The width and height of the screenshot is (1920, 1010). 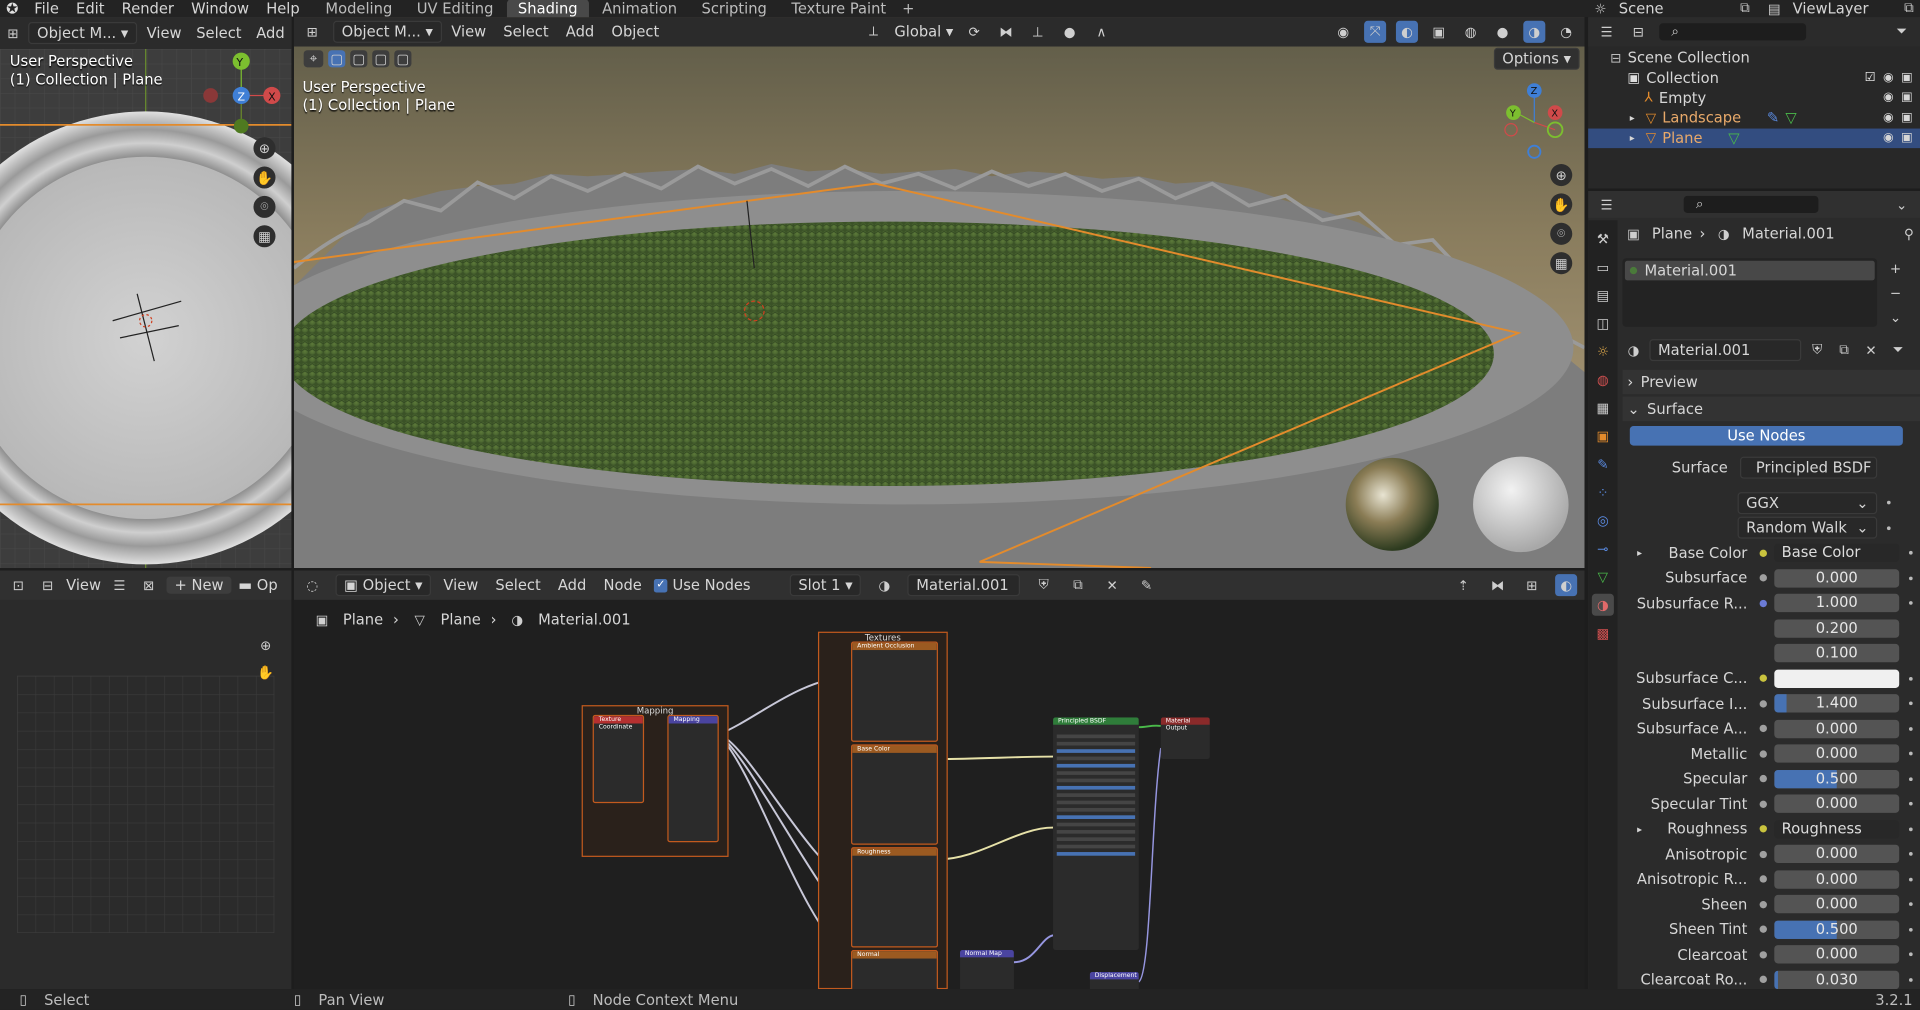 I want to click on view-layer-tab-icon: ◫, so click(x=1603, y=323).